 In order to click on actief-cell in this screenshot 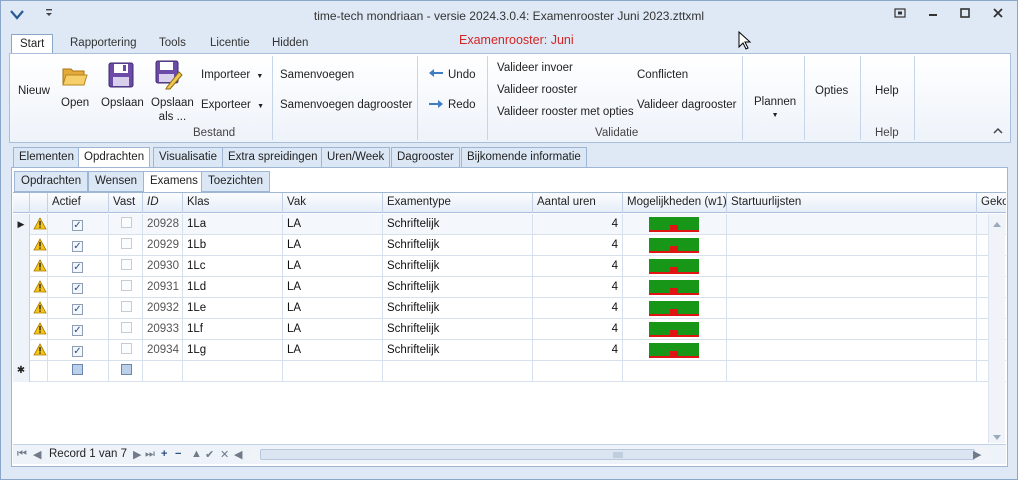, I will do `click(78, 371)`.